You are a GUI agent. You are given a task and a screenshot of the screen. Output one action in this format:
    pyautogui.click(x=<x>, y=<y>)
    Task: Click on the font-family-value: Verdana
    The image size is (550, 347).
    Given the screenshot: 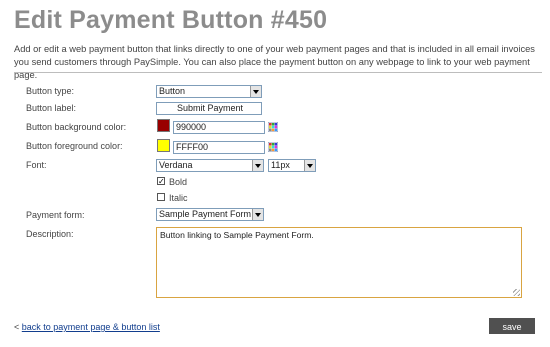 What is the action you would take?
    pyautogui.click(x=176, y=165)
    